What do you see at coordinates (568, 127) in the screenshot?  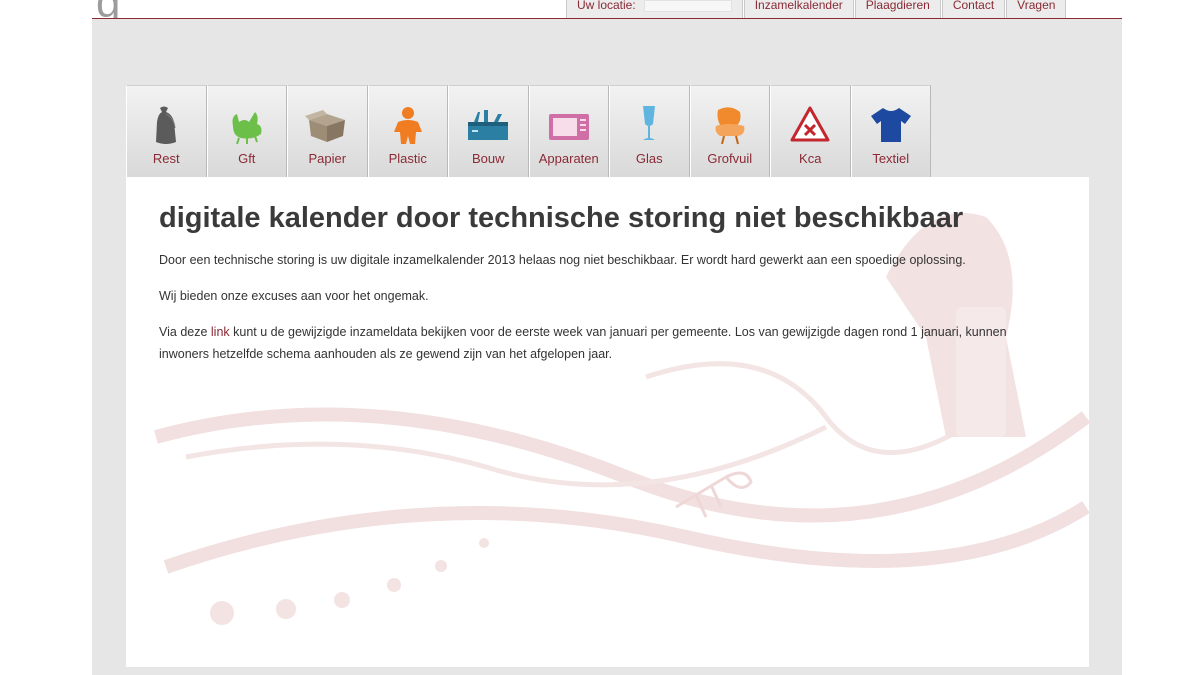 I see `microwave-icon` at bounding box center [568, 127].